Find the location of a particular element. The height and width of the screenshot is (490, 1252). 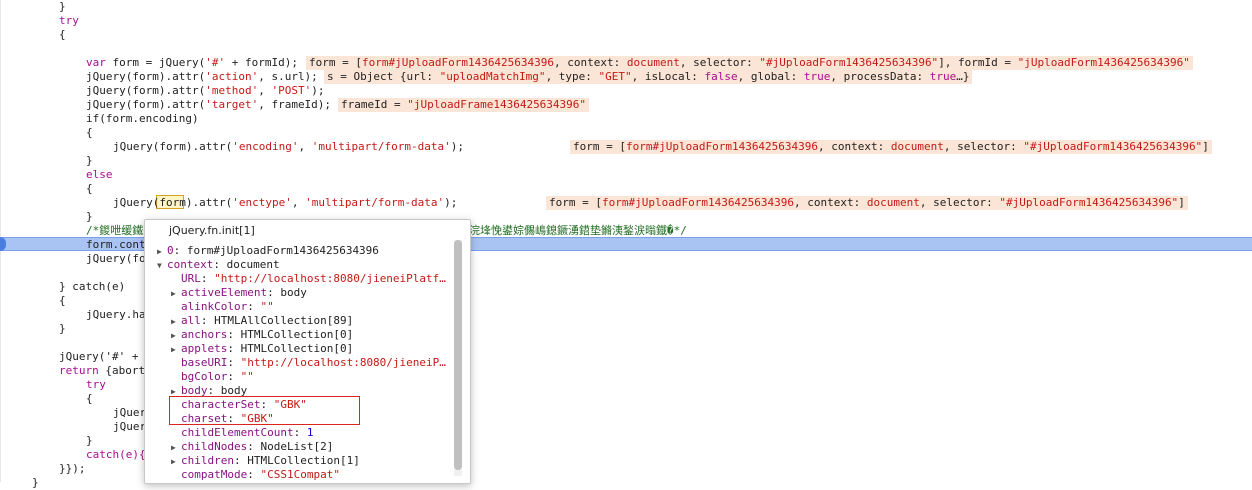

property-row: ▶ 0: form#jUploadForm1436425634396 is located at coordinates (268, 251).